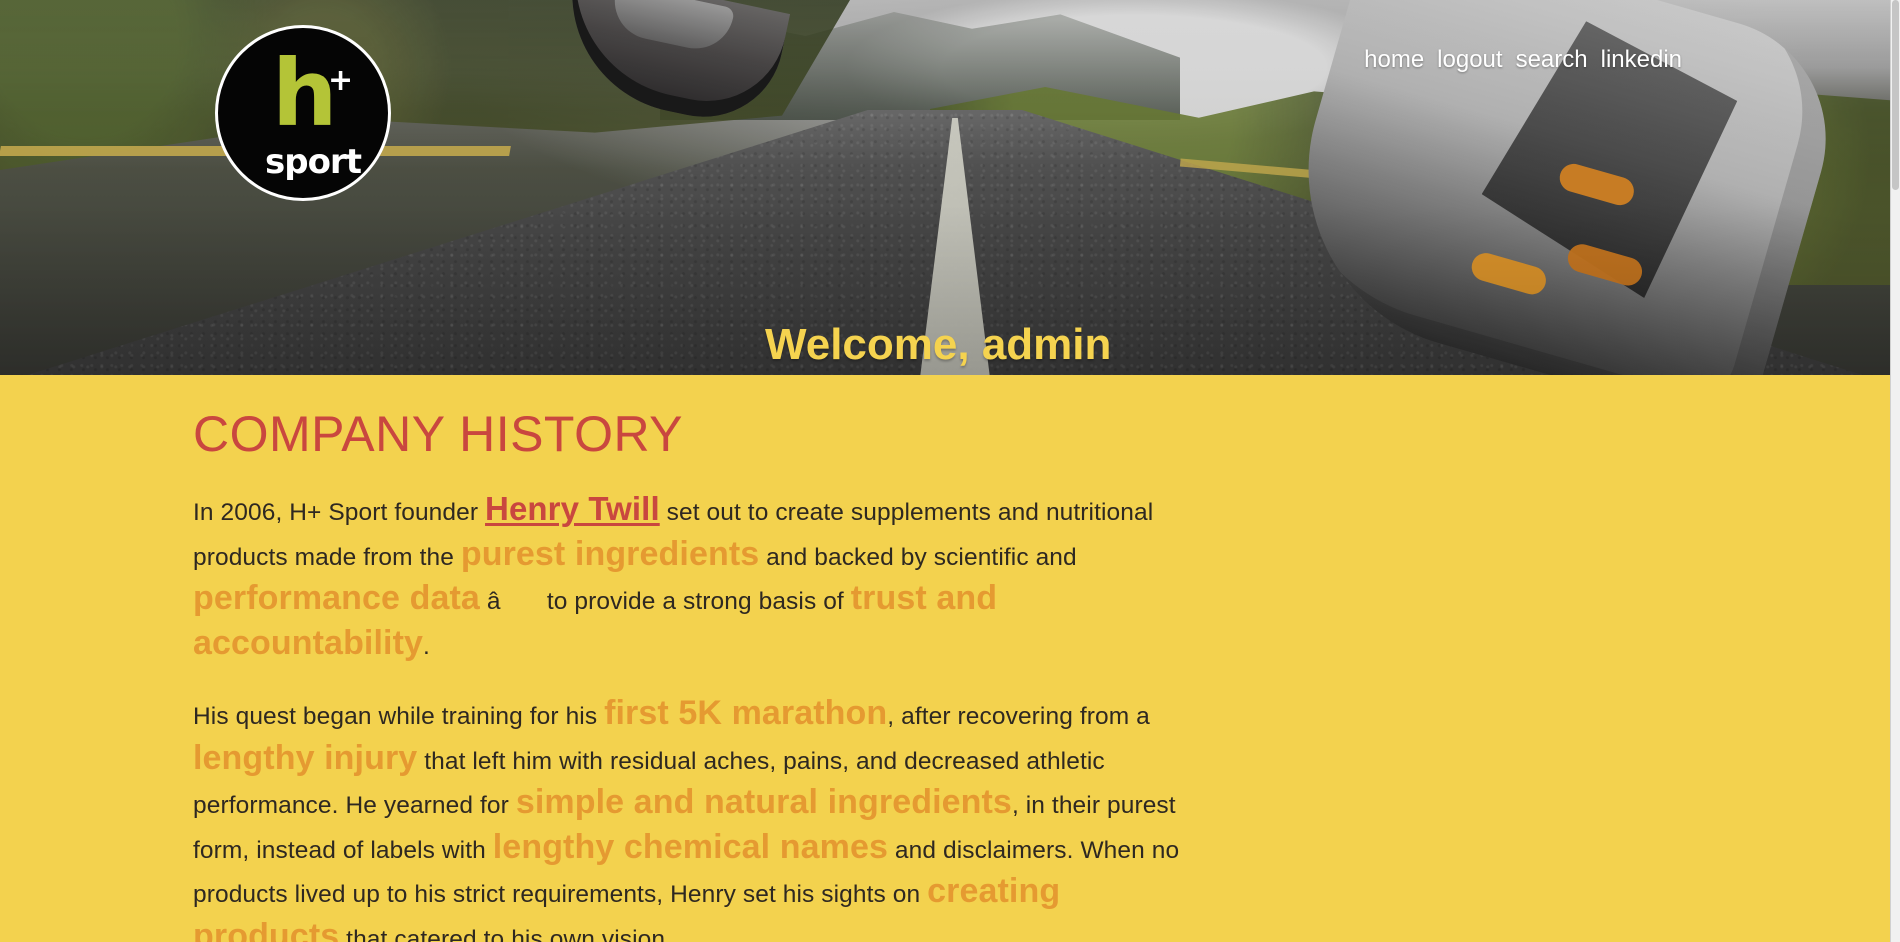 Image resolution: width=1900 pixels, height=942 pixels. Describe the element at coordinates (399, 716) in the screenshot. I see `paragraph-2-text-1: His quest began while training for his` at that location.